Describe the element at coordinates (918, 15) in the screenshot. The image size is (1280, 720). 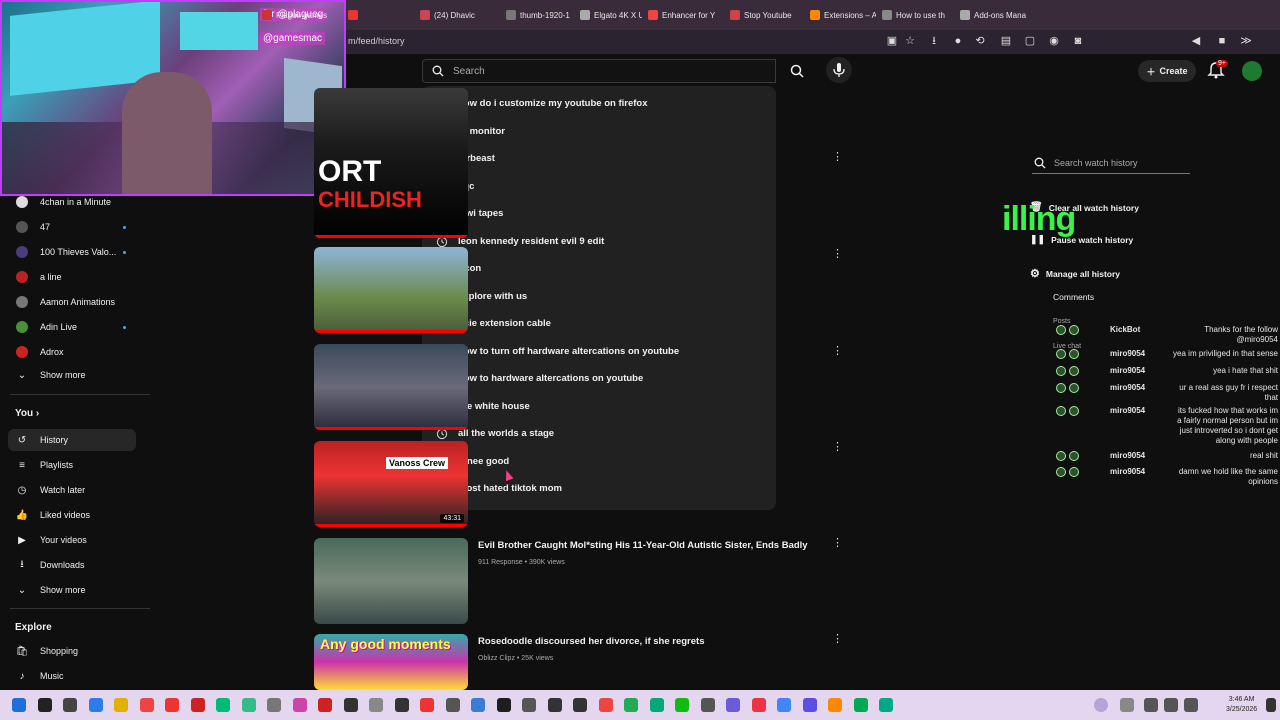
I see `browser-tab: How to use th` at that location.